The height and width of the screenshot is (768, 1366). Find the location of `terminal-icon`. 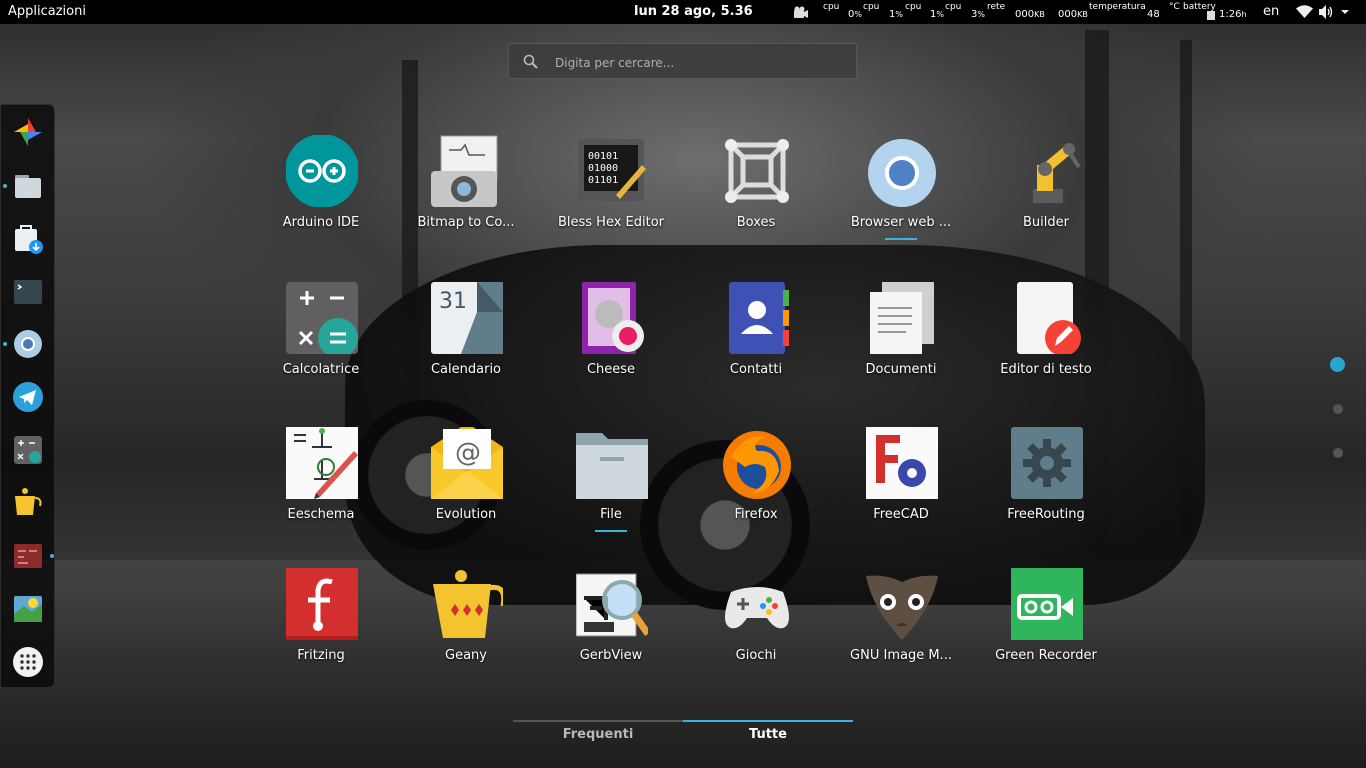

terminal-icon is located at coordinates (28, 292).